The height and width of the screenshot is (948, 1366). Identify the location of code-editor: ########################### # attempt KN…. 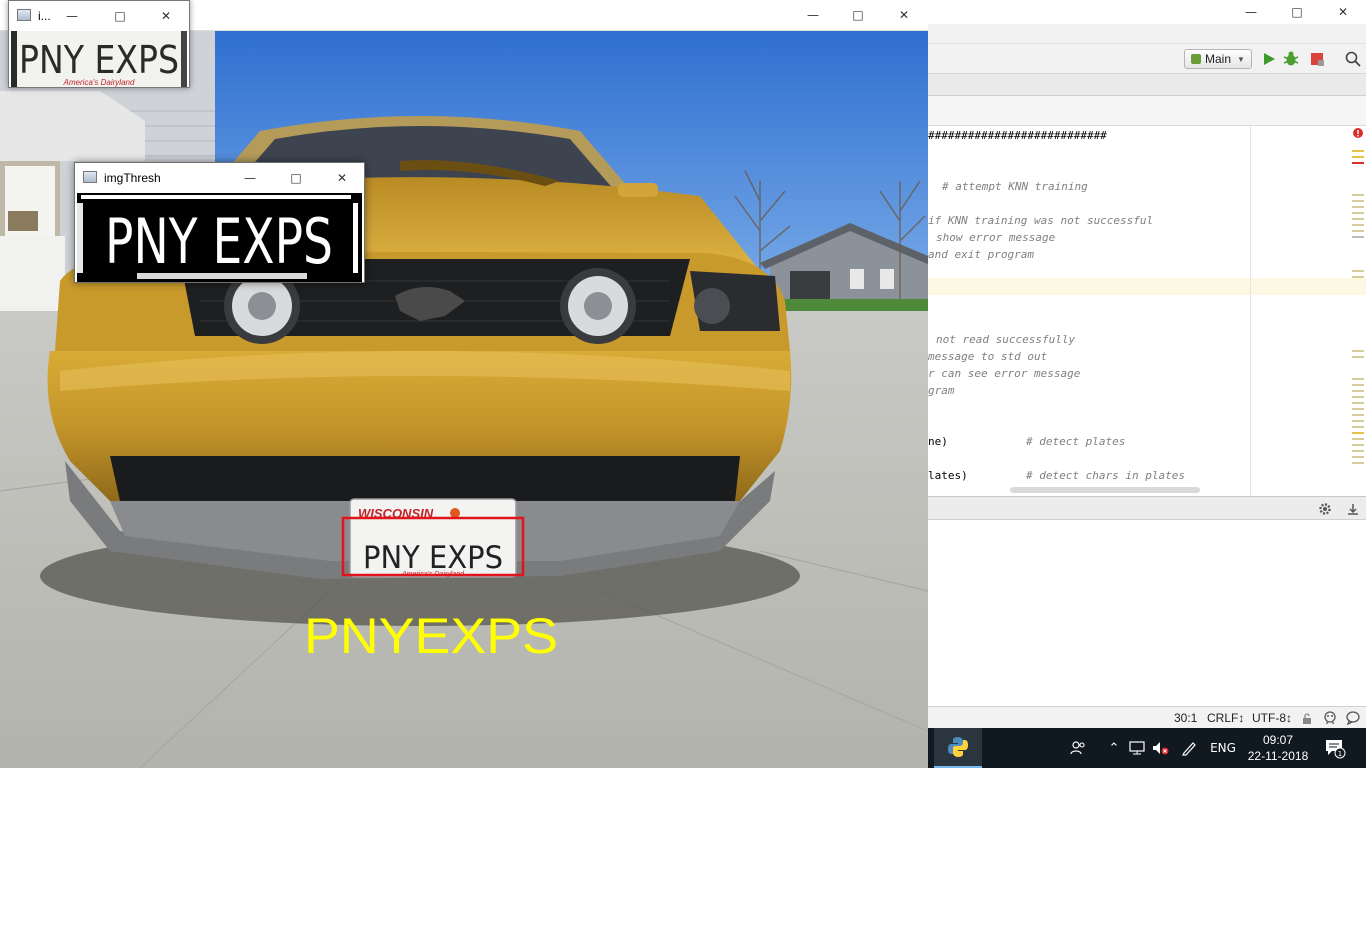
(1147, 311).